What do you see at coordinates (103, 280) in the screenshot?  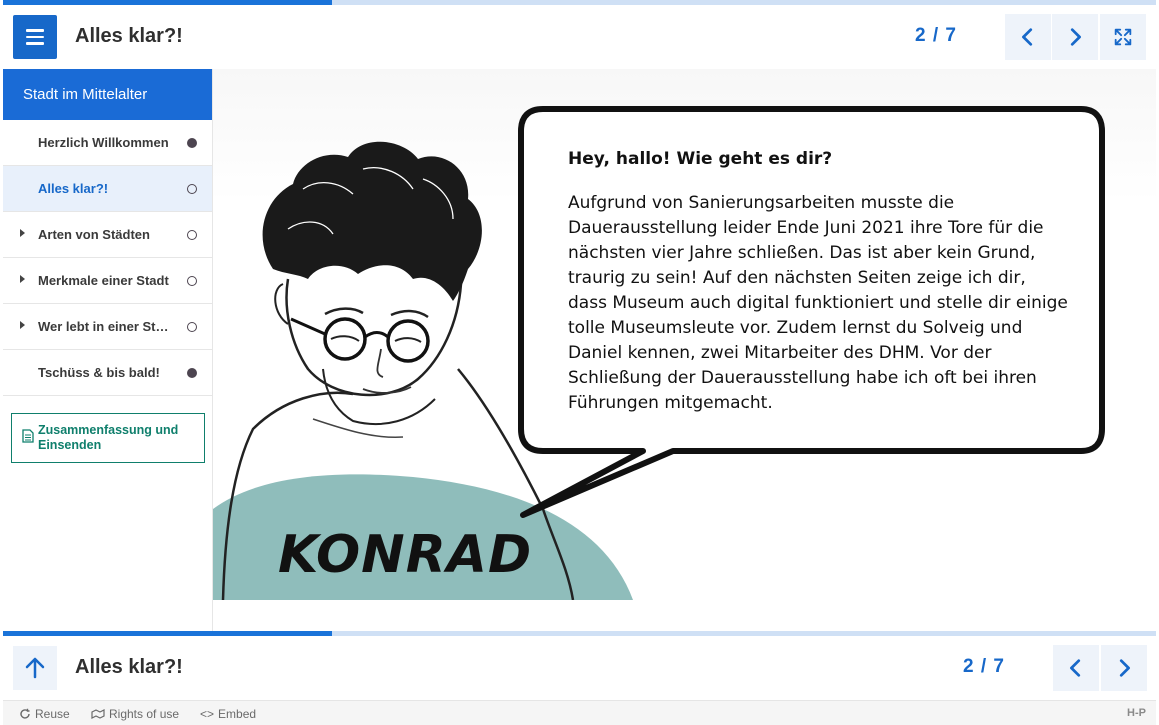 I see `sidebar-item-label: Merkmale einer Stadt` at bounding box center [103, 280].